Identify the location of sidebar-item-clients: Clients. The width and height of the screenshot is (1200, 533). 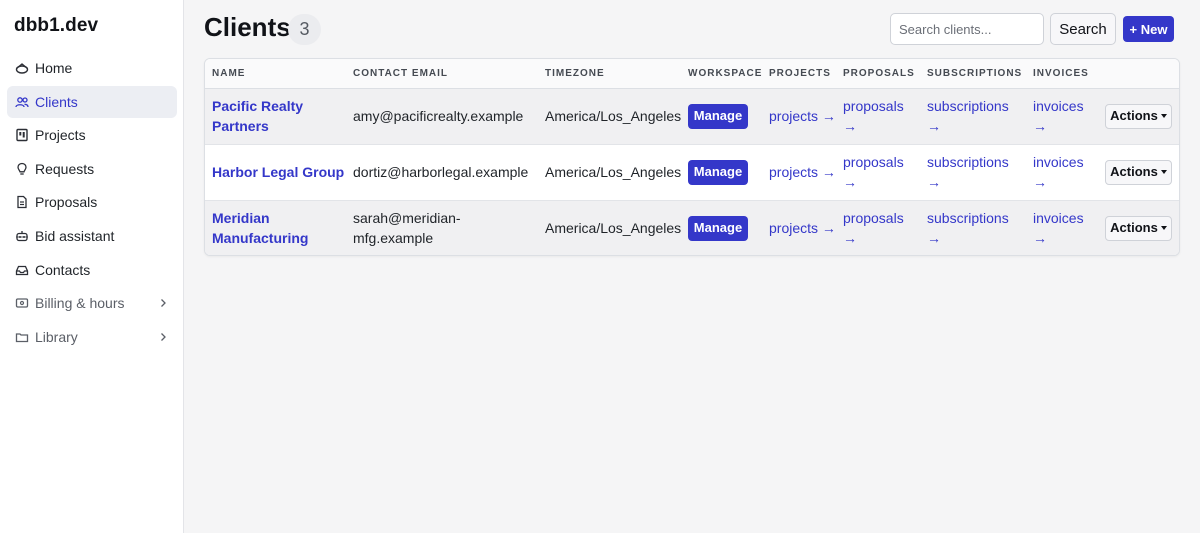
(92, 101).